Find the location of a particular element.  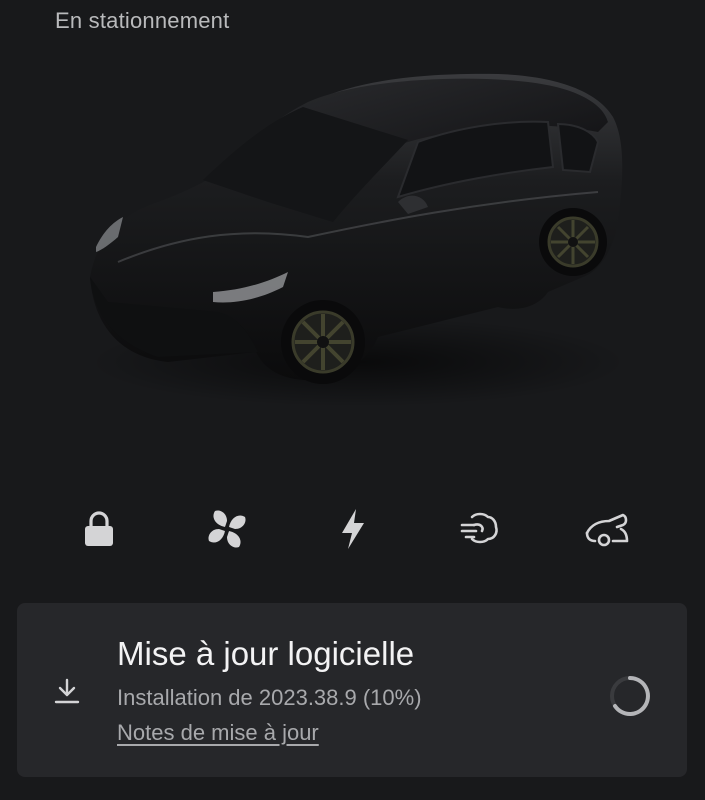

lock-button is located at coordinates (99, 529).